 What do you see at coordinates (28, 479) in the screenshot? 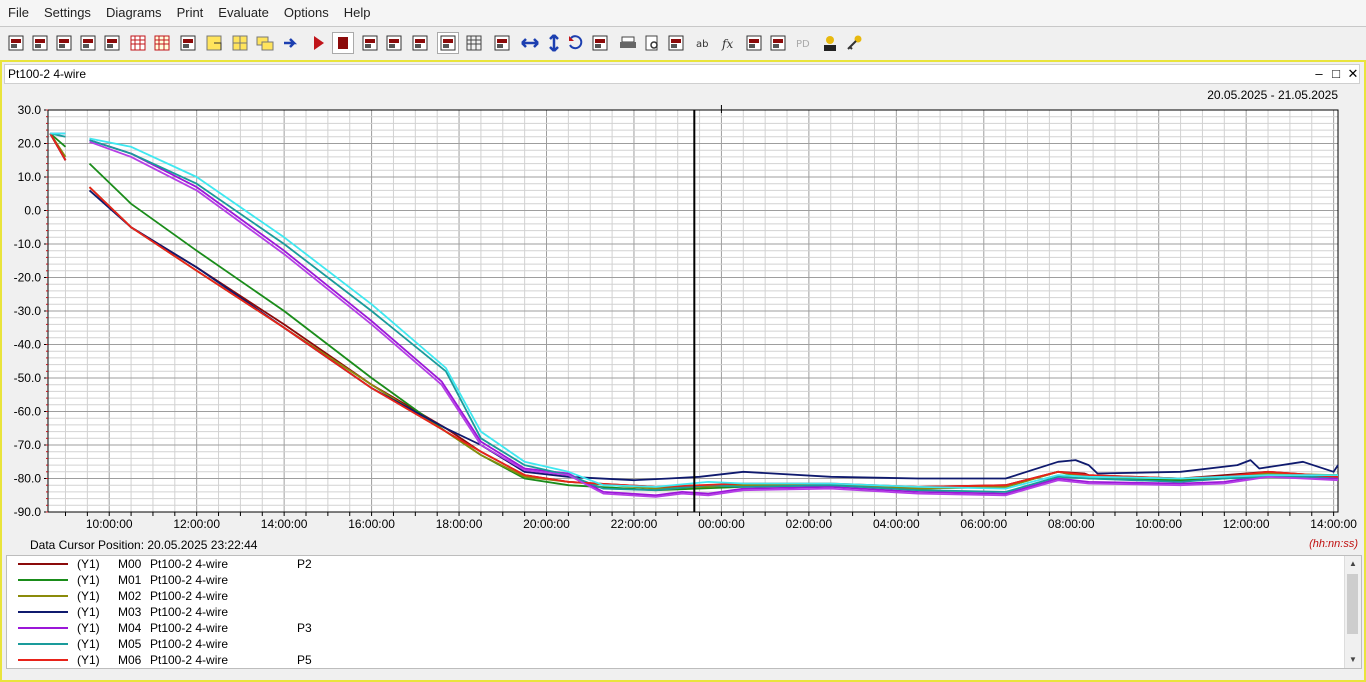
I see `y-tick-label: -80.0` at bounding box center [28, 479].